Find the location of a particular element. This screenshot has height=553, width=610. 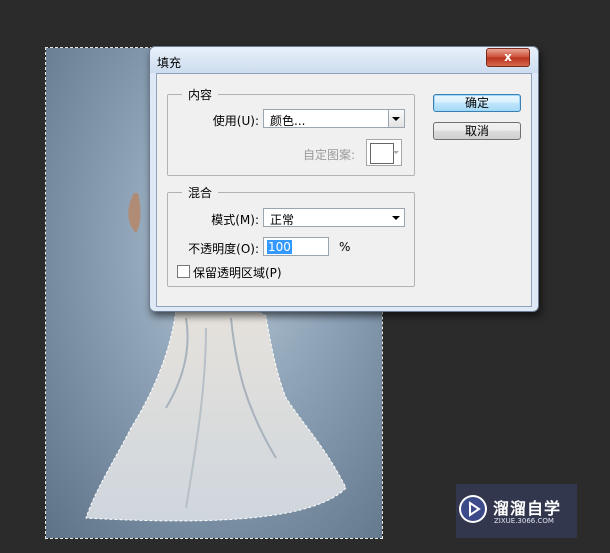

close-button: x is located at coordinates (508, 57).